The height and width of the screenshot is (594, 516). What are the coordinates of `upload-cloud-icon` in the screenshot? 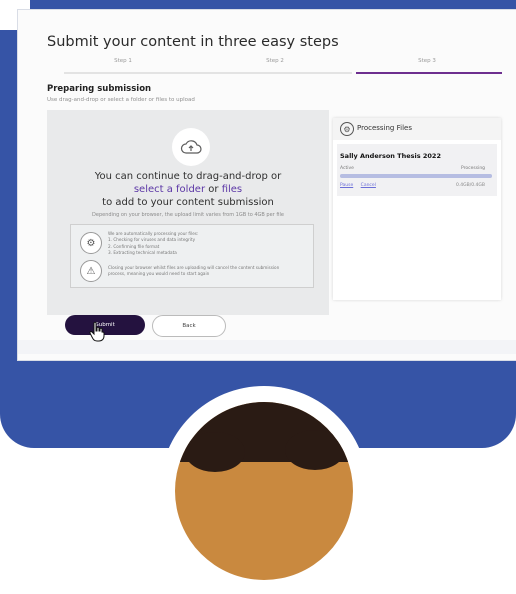 It's located at (191, 147).